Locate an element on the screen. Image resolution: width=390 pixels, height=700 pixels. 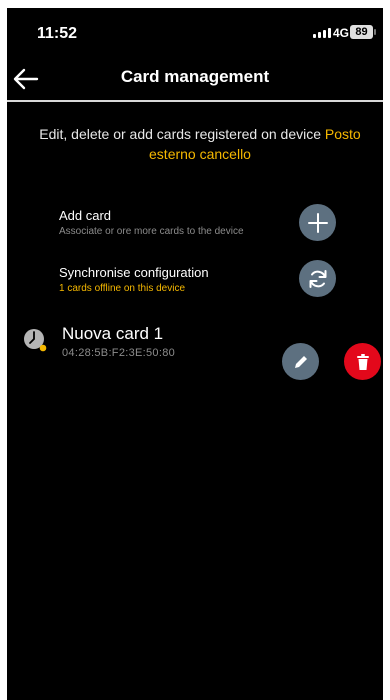
add-card-button is located at coordinates (317, 222).